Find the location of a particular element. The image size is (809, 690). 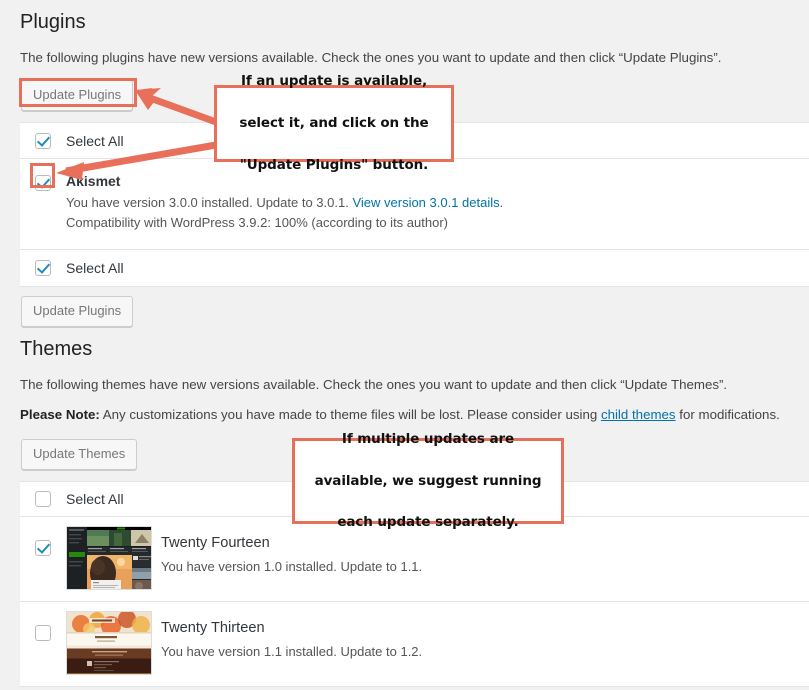

themes-note-label: Please Note: is located at coordinates (60, 414).